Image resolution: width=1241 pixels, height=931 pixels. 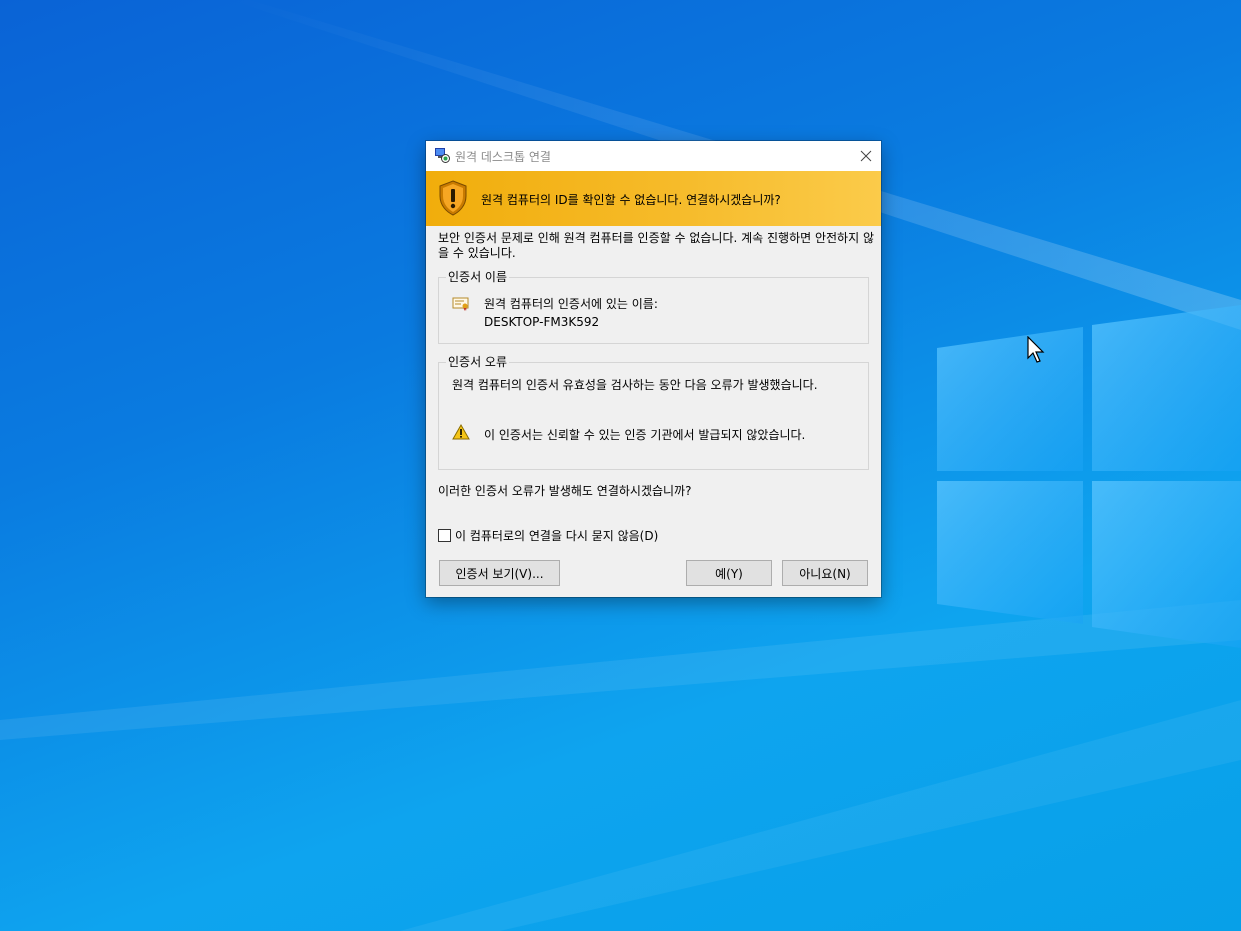 I want to click on cert-error-description: 원격 컴퓨터의 인증서 유효성을 검사하는 동안 다음 오류가 발생했습니다., so click(x=635, y=385).